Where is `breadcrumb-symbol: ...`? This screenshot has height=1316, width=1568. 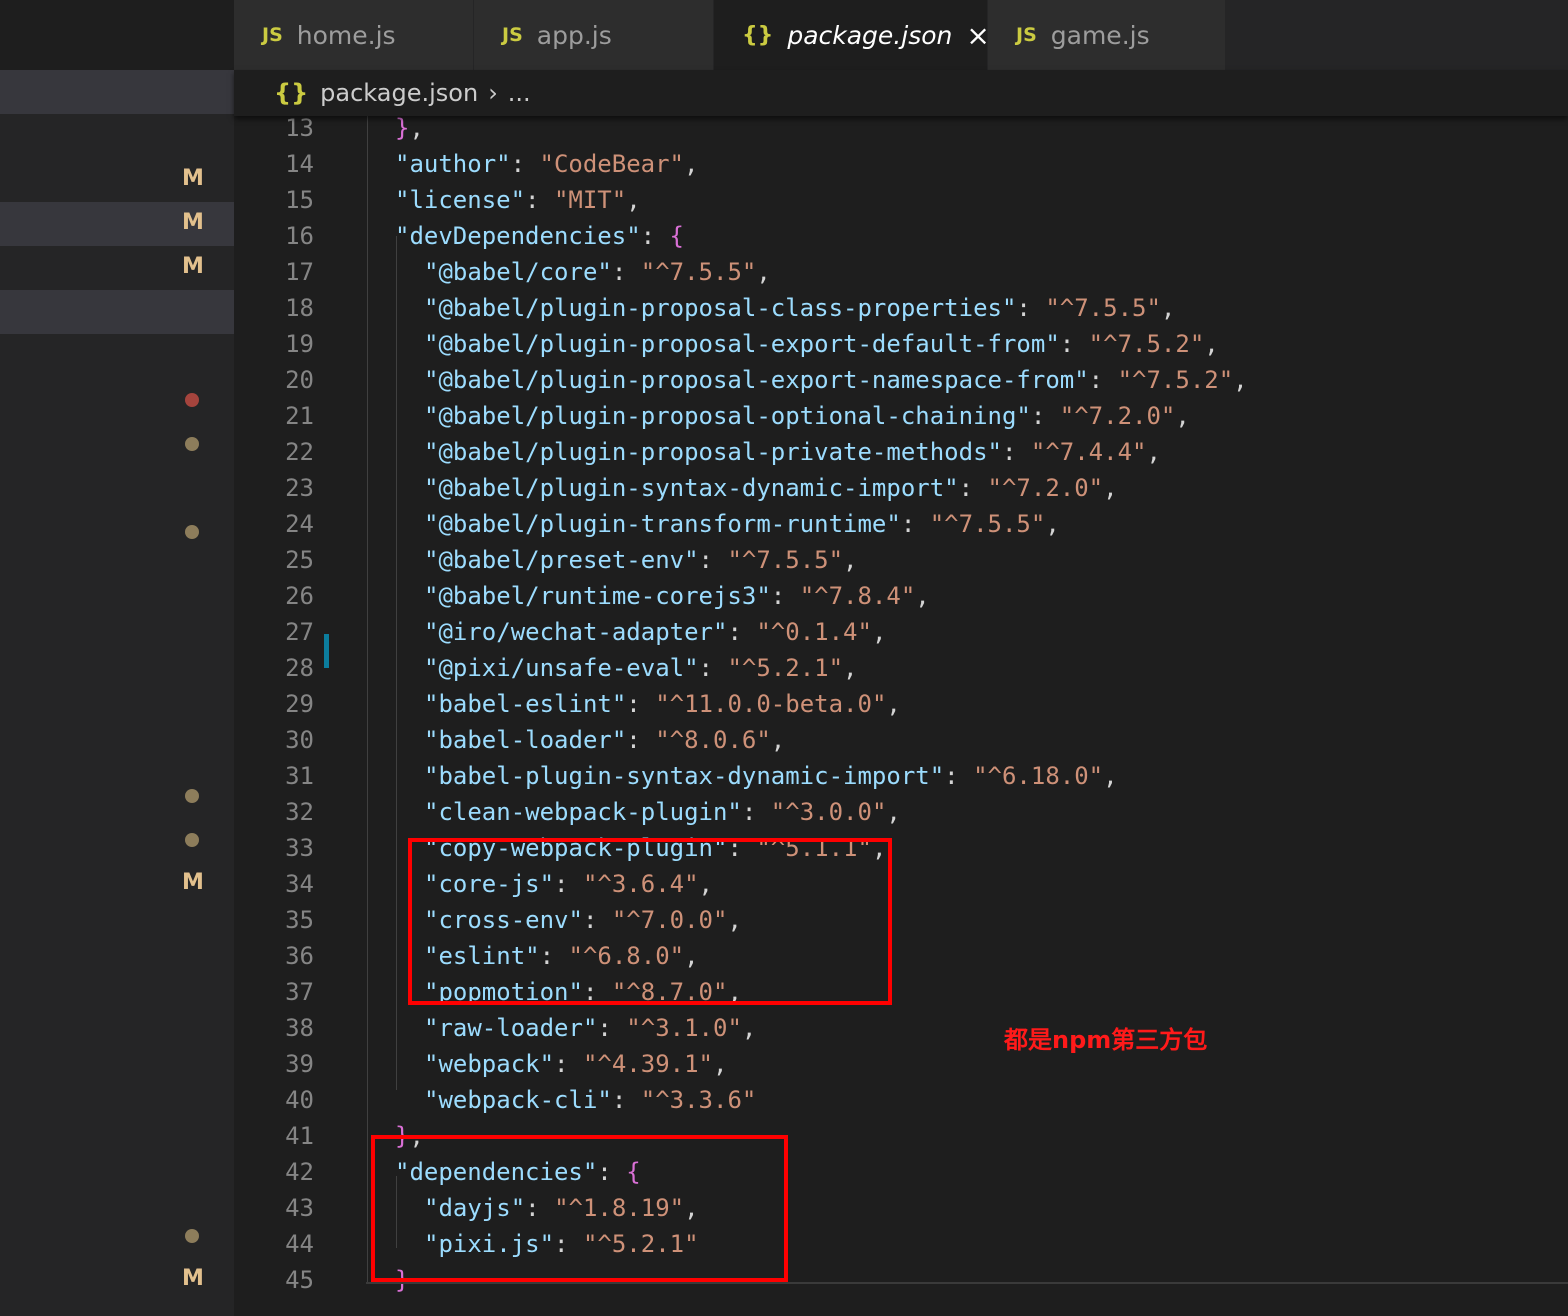 breadcrumb-symbol: ... is located at coordinates (519, 93).